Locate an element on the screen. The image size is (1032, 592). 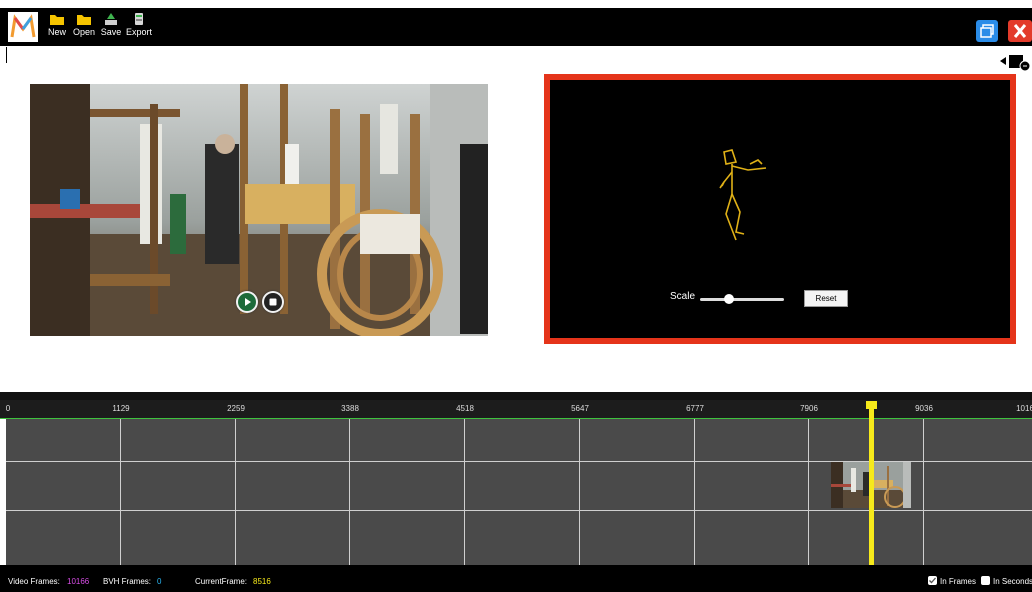
close-window-icon is located at coordinates (1020, 31).